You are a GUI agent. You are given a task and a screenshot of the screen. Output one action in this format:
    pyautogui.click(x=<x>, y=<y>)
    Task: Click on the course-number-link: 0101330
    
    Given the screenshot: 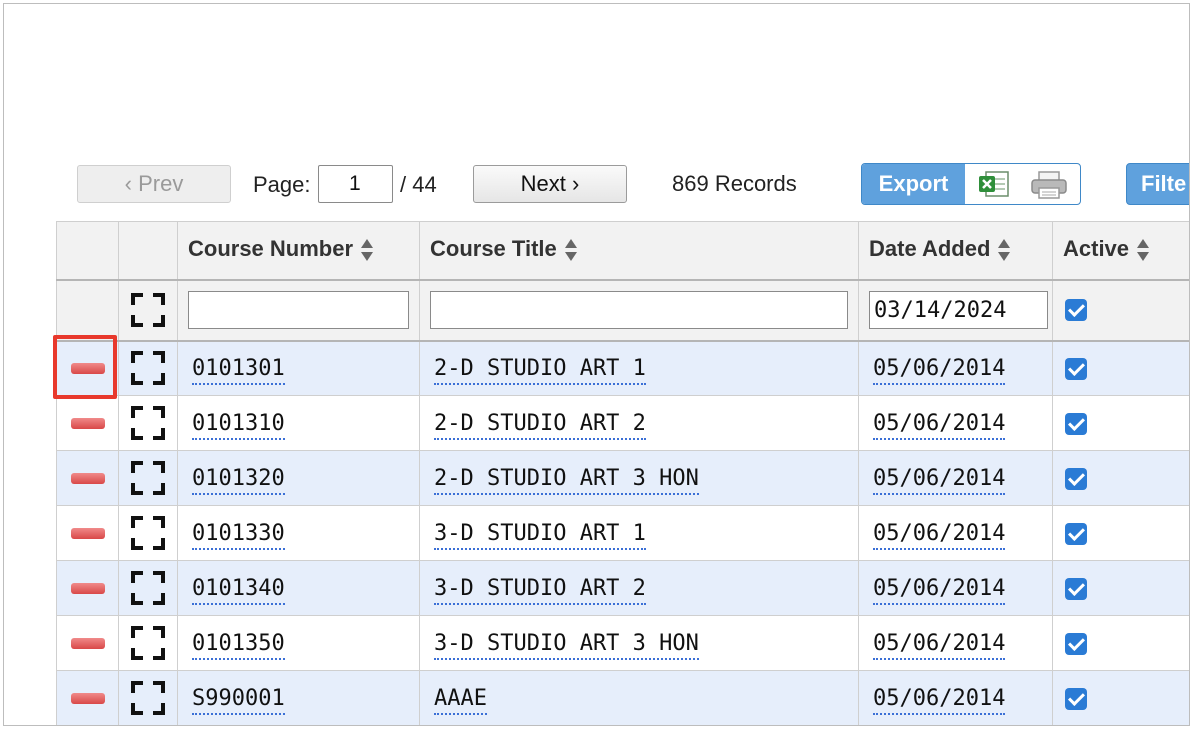 What is the action you would take?
    pyautogui.click(x=238, y=535)
    